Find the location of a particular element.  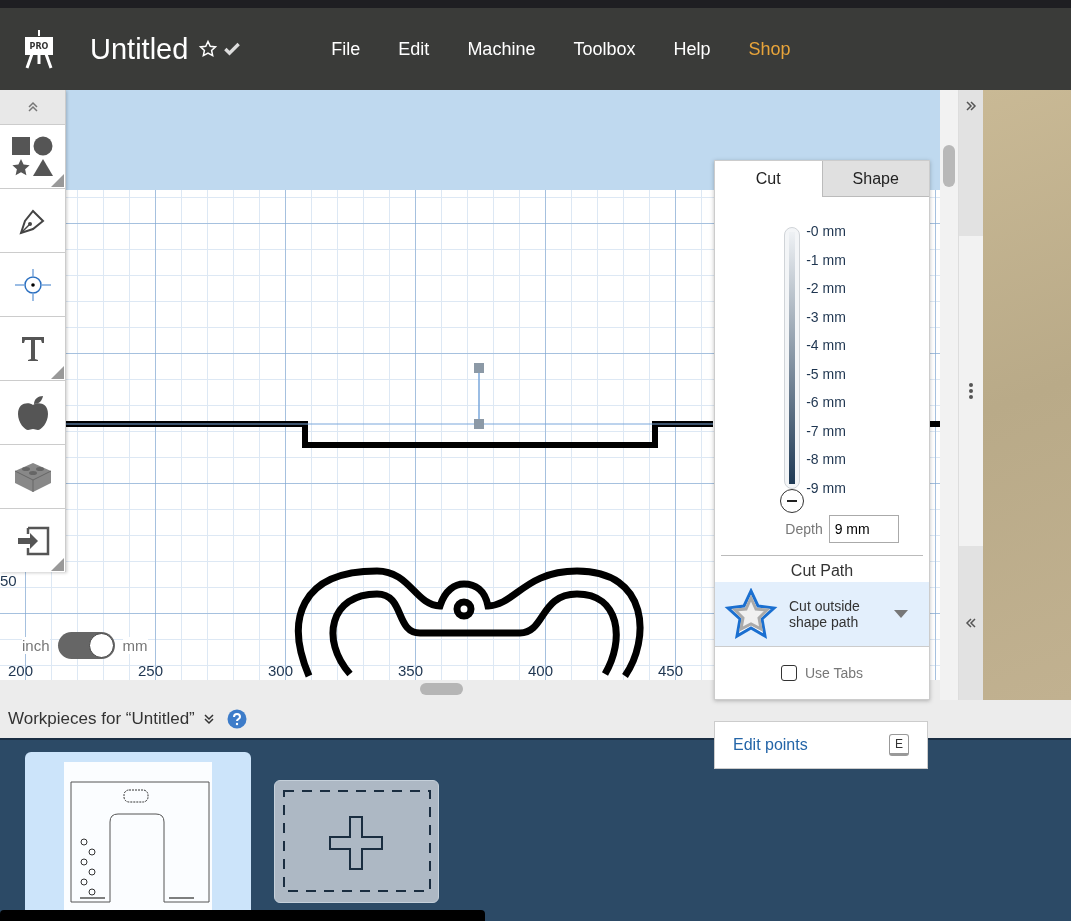

depth-slider-track is located at coordinates (792, 358).